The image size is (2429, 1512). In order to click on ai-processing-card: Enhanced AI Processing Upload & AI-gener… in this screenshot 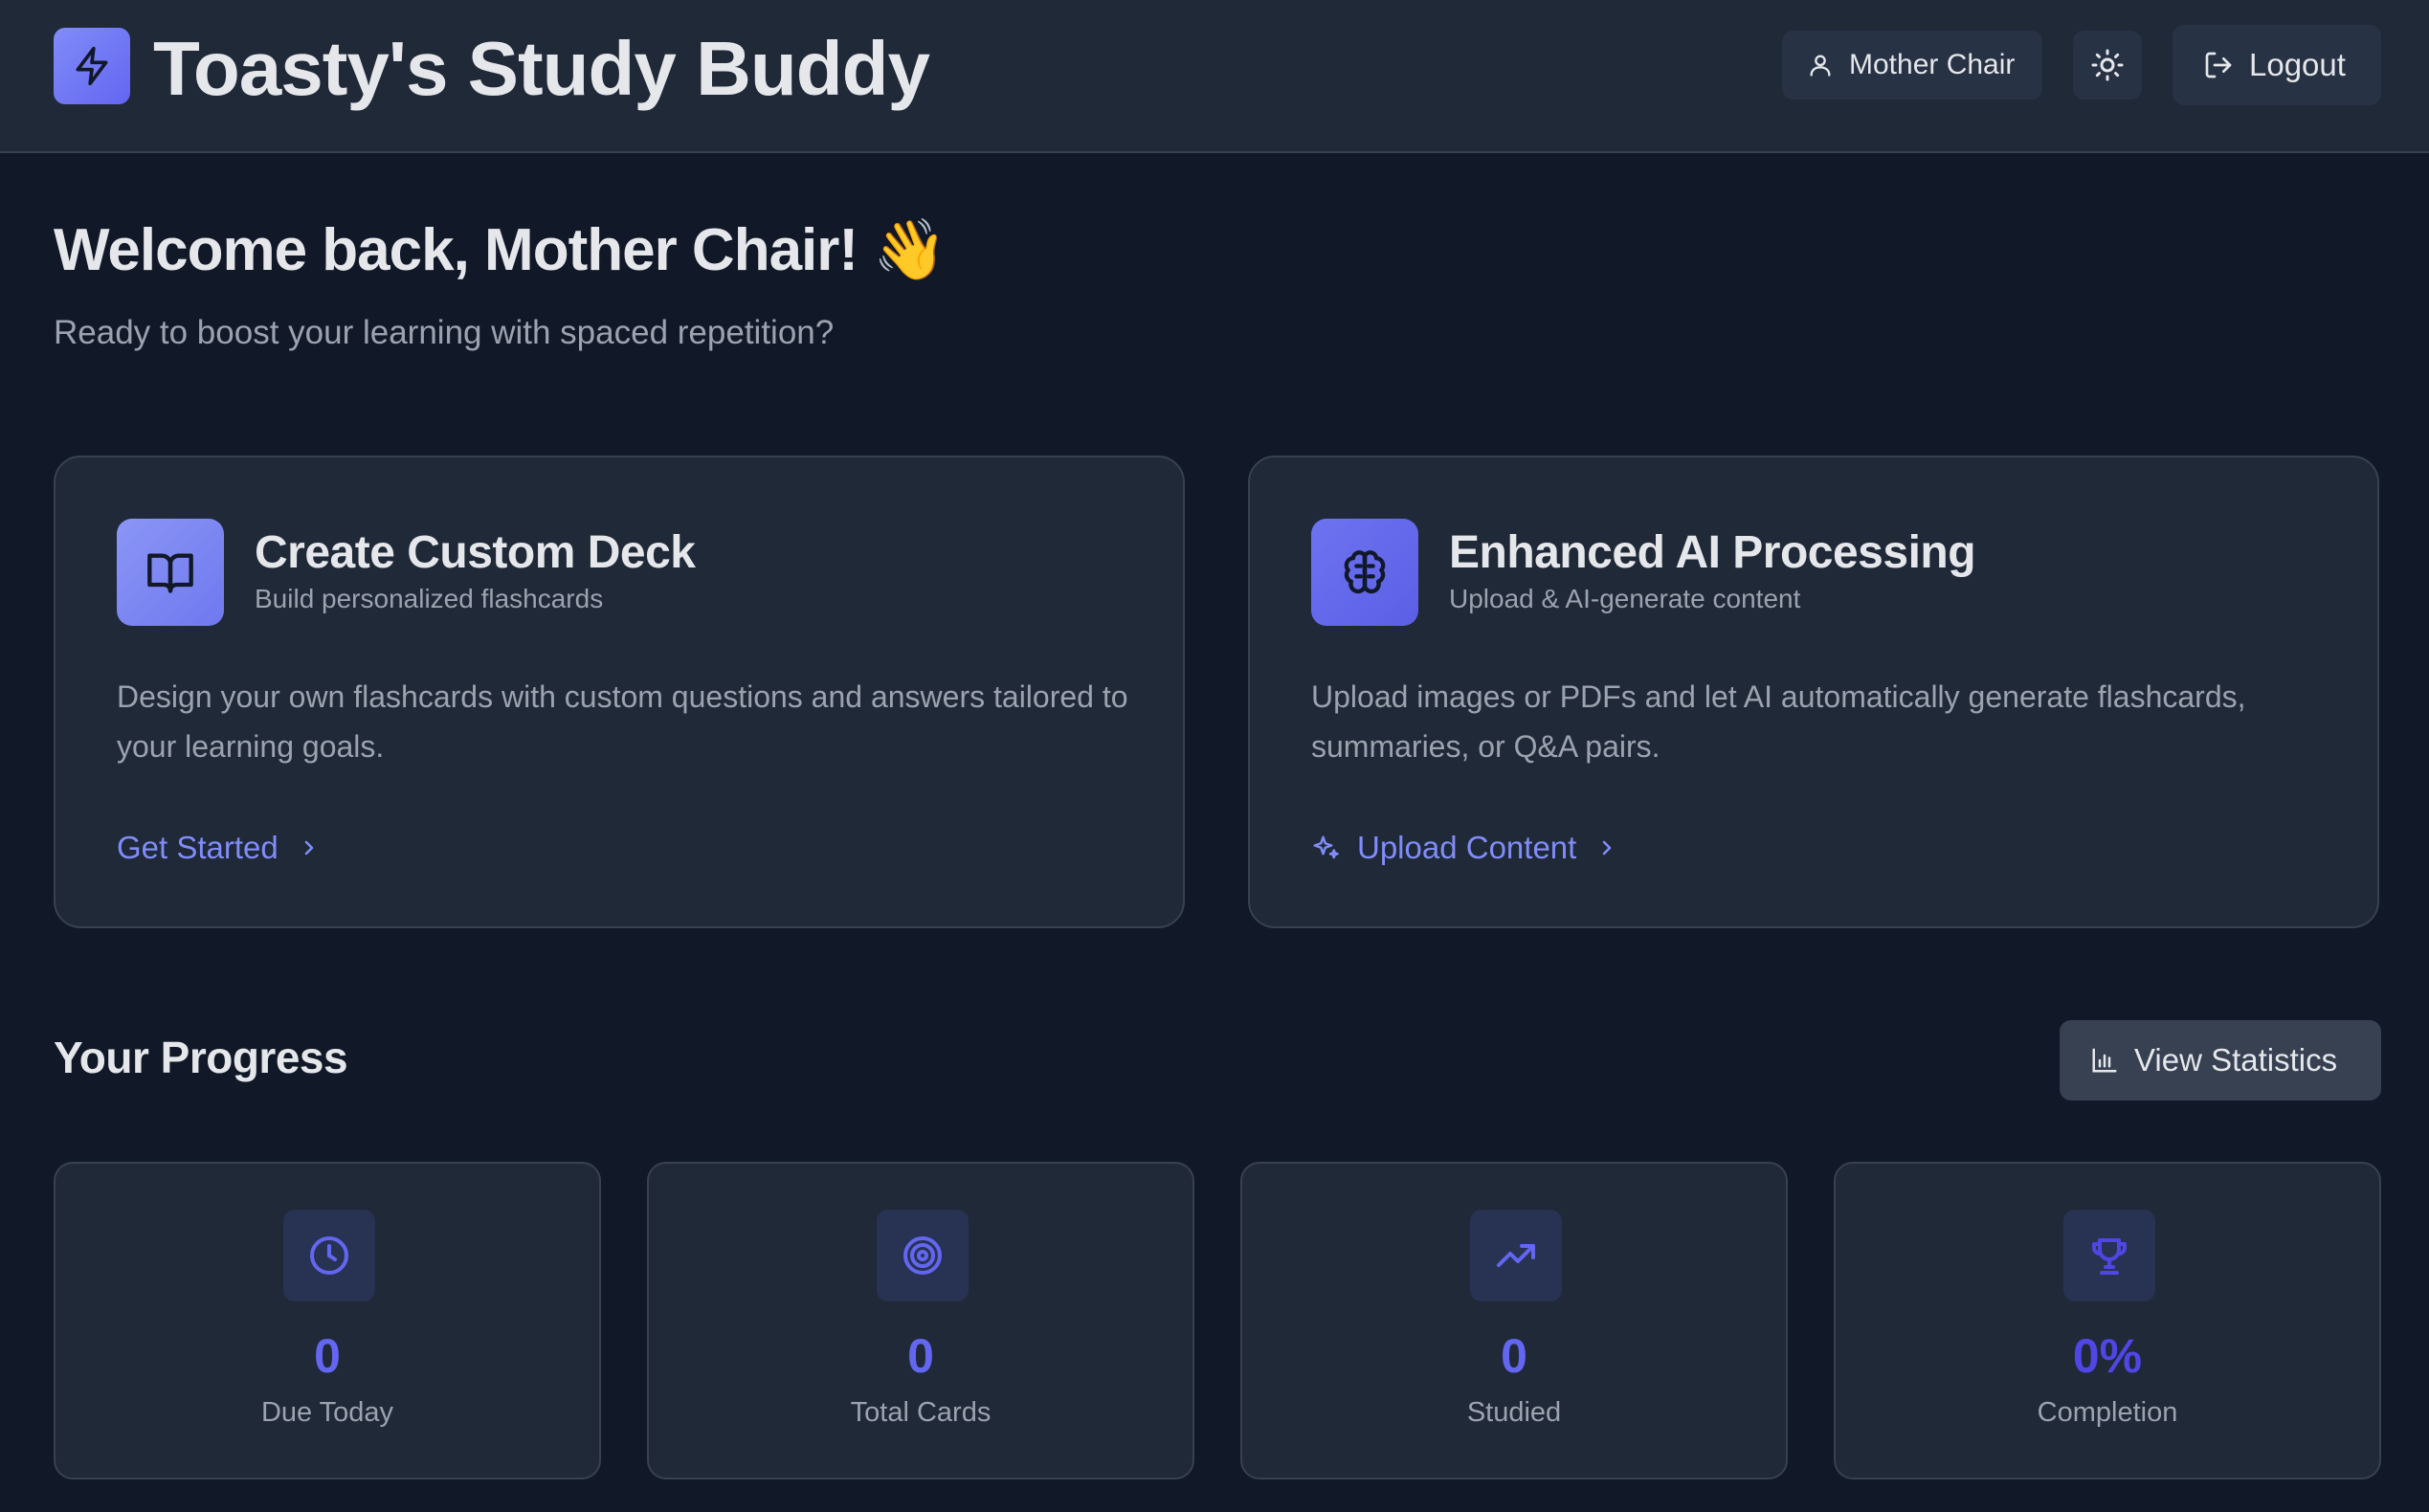, I will do `click(1813, 692)`.